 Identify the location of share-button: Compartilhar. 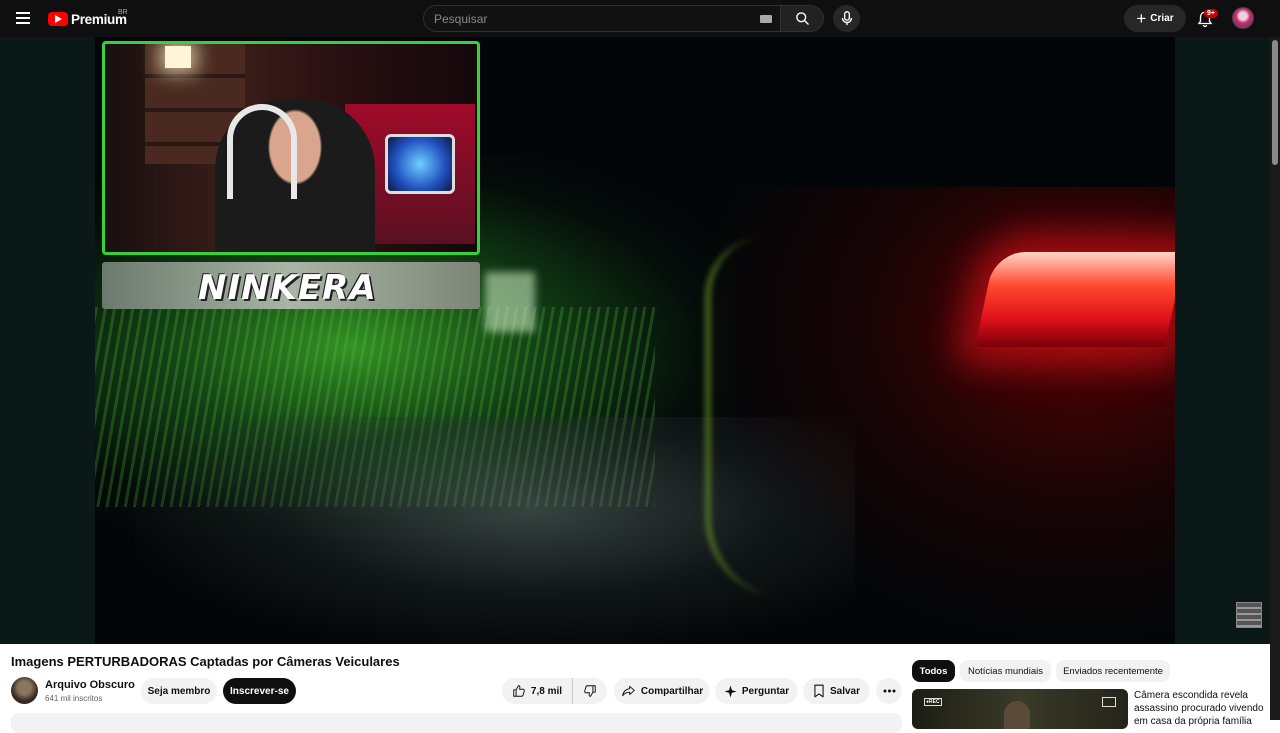
(662, 691).